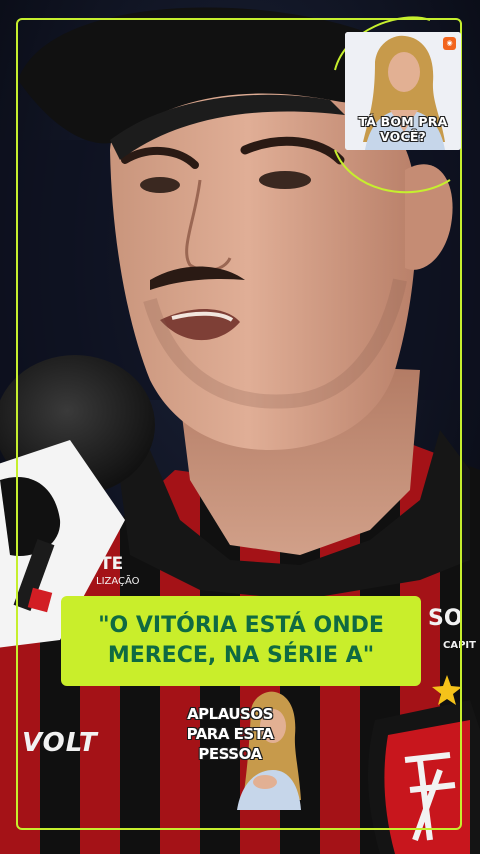  What do you see at coordinates (449, 43) in the screenshot?
I see `app-logo-icon: ◉` at bounding box center [449, 43].